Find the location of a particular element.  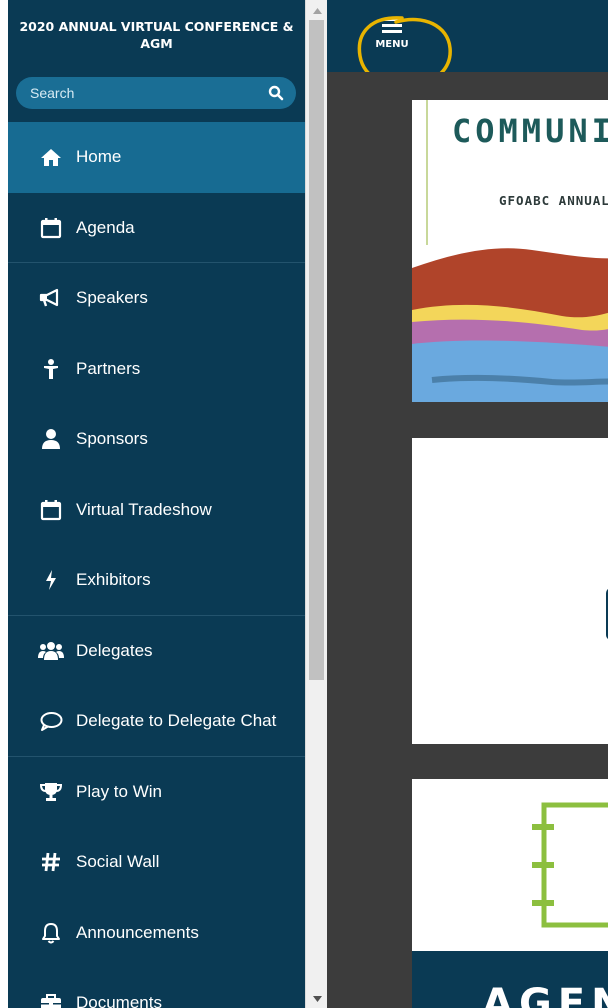

menu-button: MENU is located at coordinates (392, 41).